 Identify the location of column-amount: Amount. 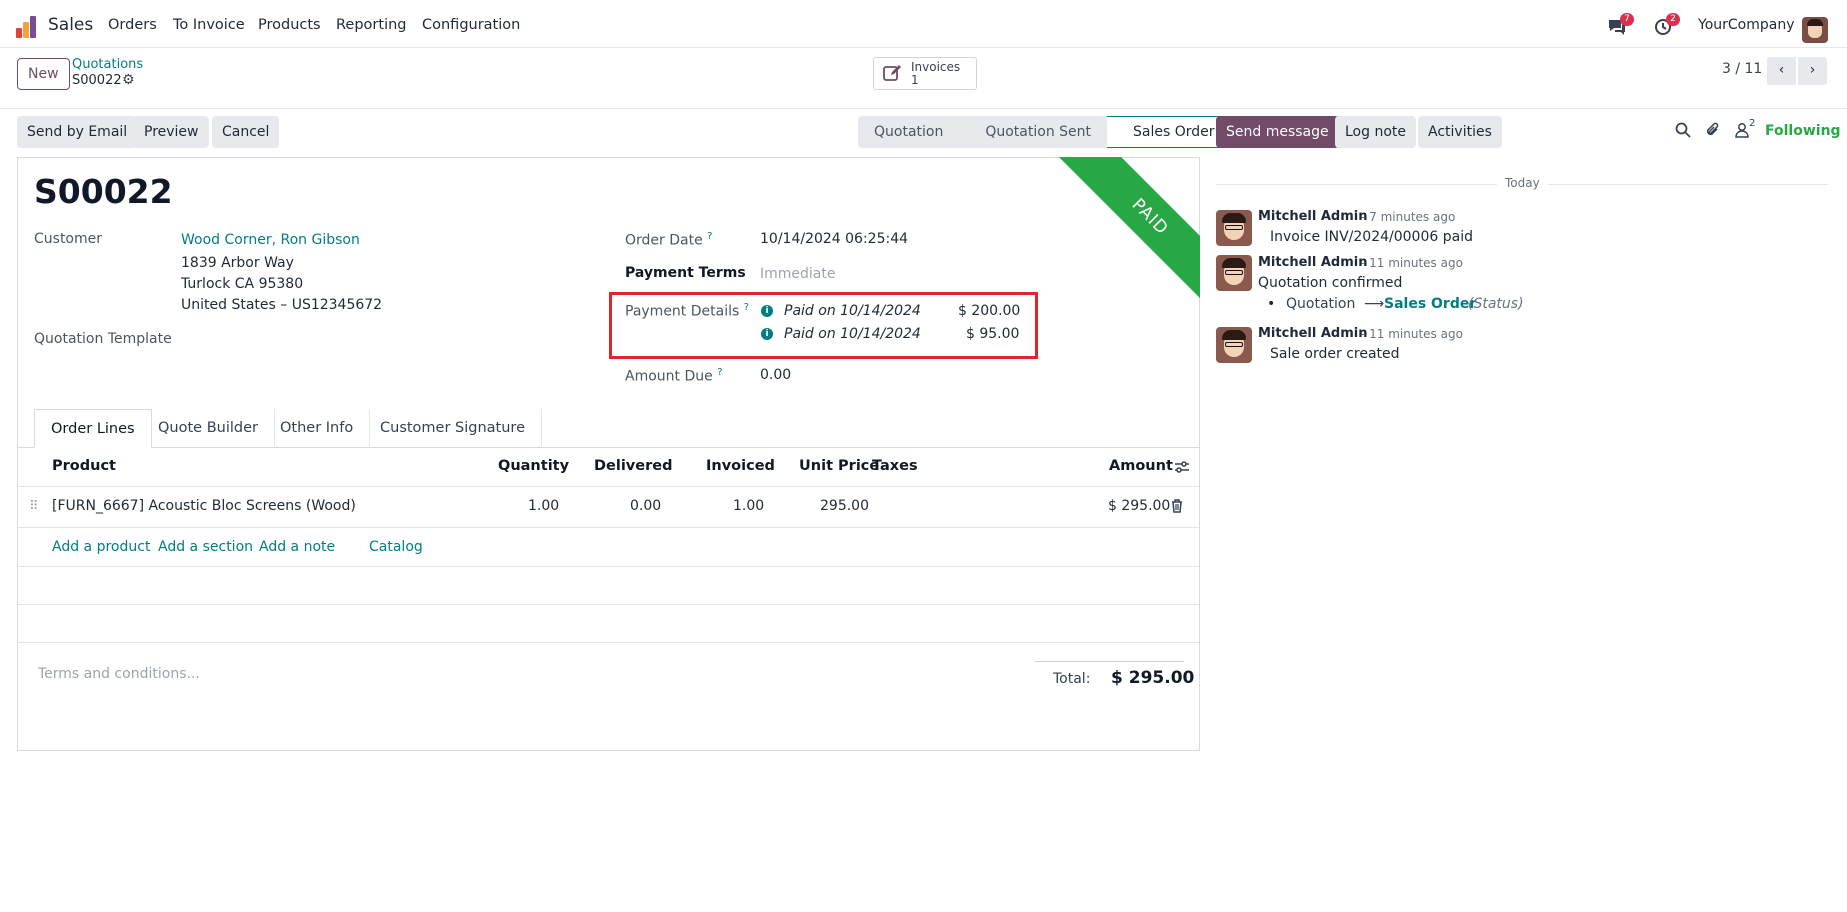
(1141, 466).